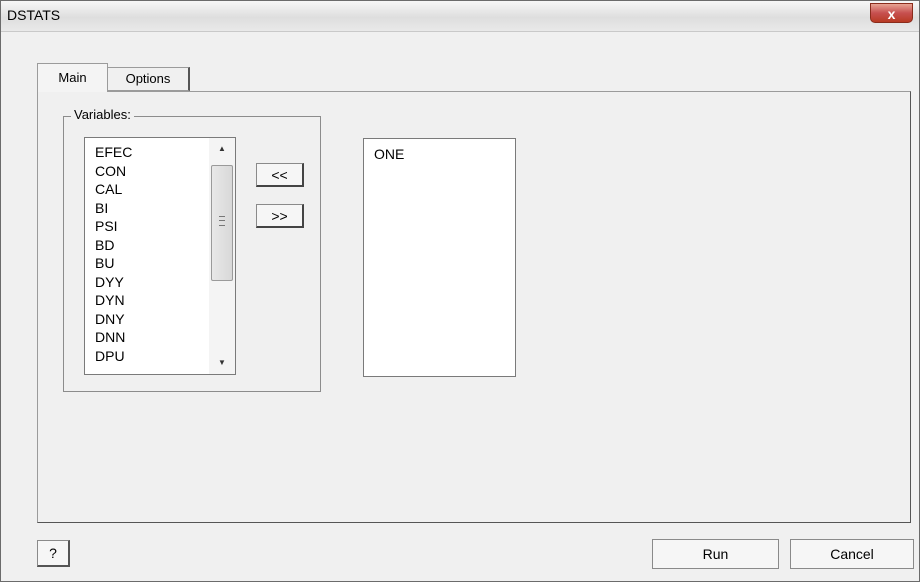  I want to click on variables-label: Variables:, so click(102, 114).